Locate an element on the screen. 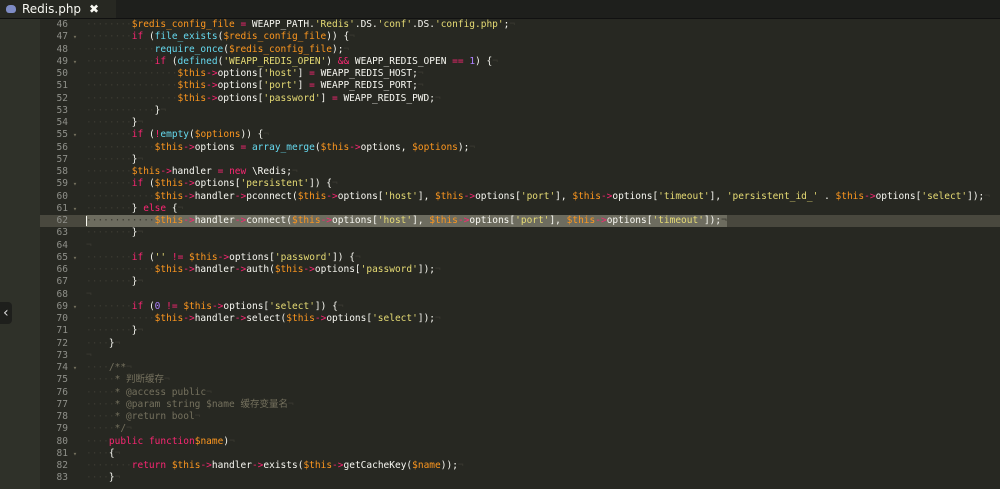 The height and width of the screenshot is (489, 1000). code-line: 53 ············}¬ is located at coordinates (520, 111).